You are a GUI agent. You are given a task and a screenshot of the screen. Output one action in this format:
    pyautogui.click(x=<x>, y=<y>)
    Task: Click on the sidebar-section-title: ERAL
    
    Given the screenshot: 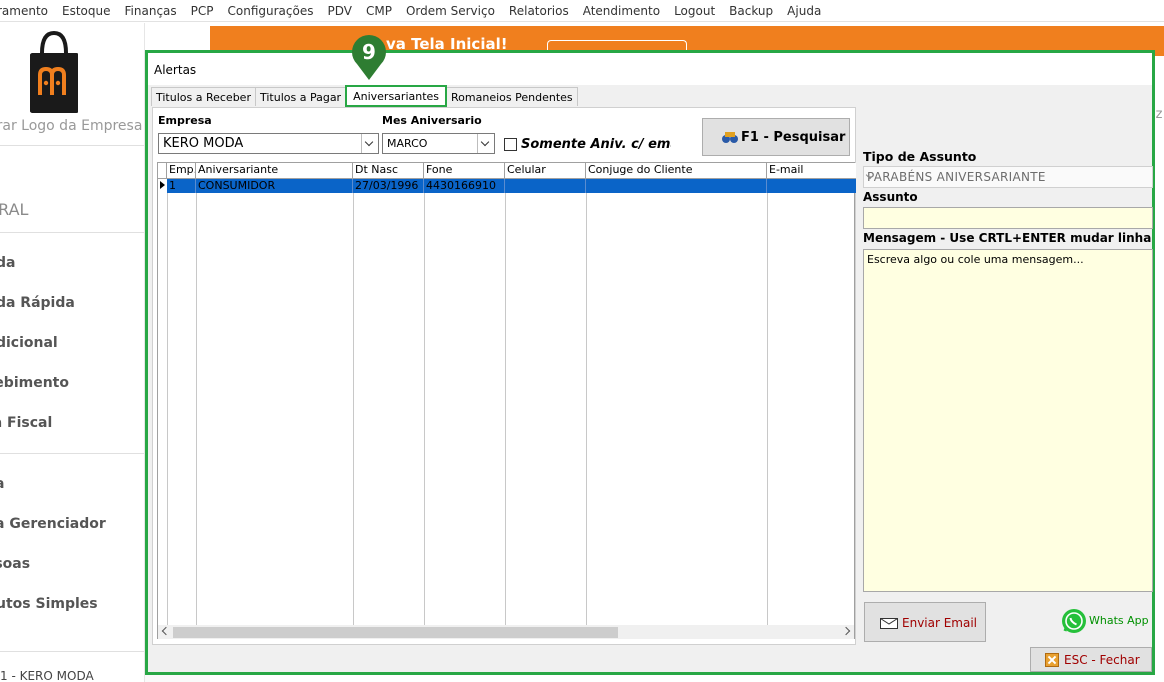 What is the action you would take?
    pyautogui.click(x=14, y=209)
    